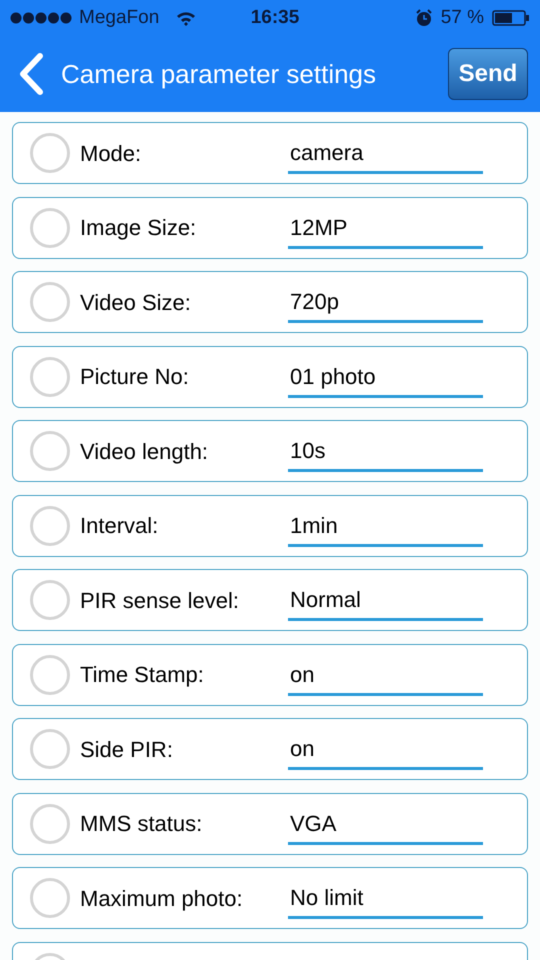 Image resolution: width=540 pixels, height=960 pixels. Describe the element at coordinates (41, 18) in the screenshot. I see `signal-icon` at that location.